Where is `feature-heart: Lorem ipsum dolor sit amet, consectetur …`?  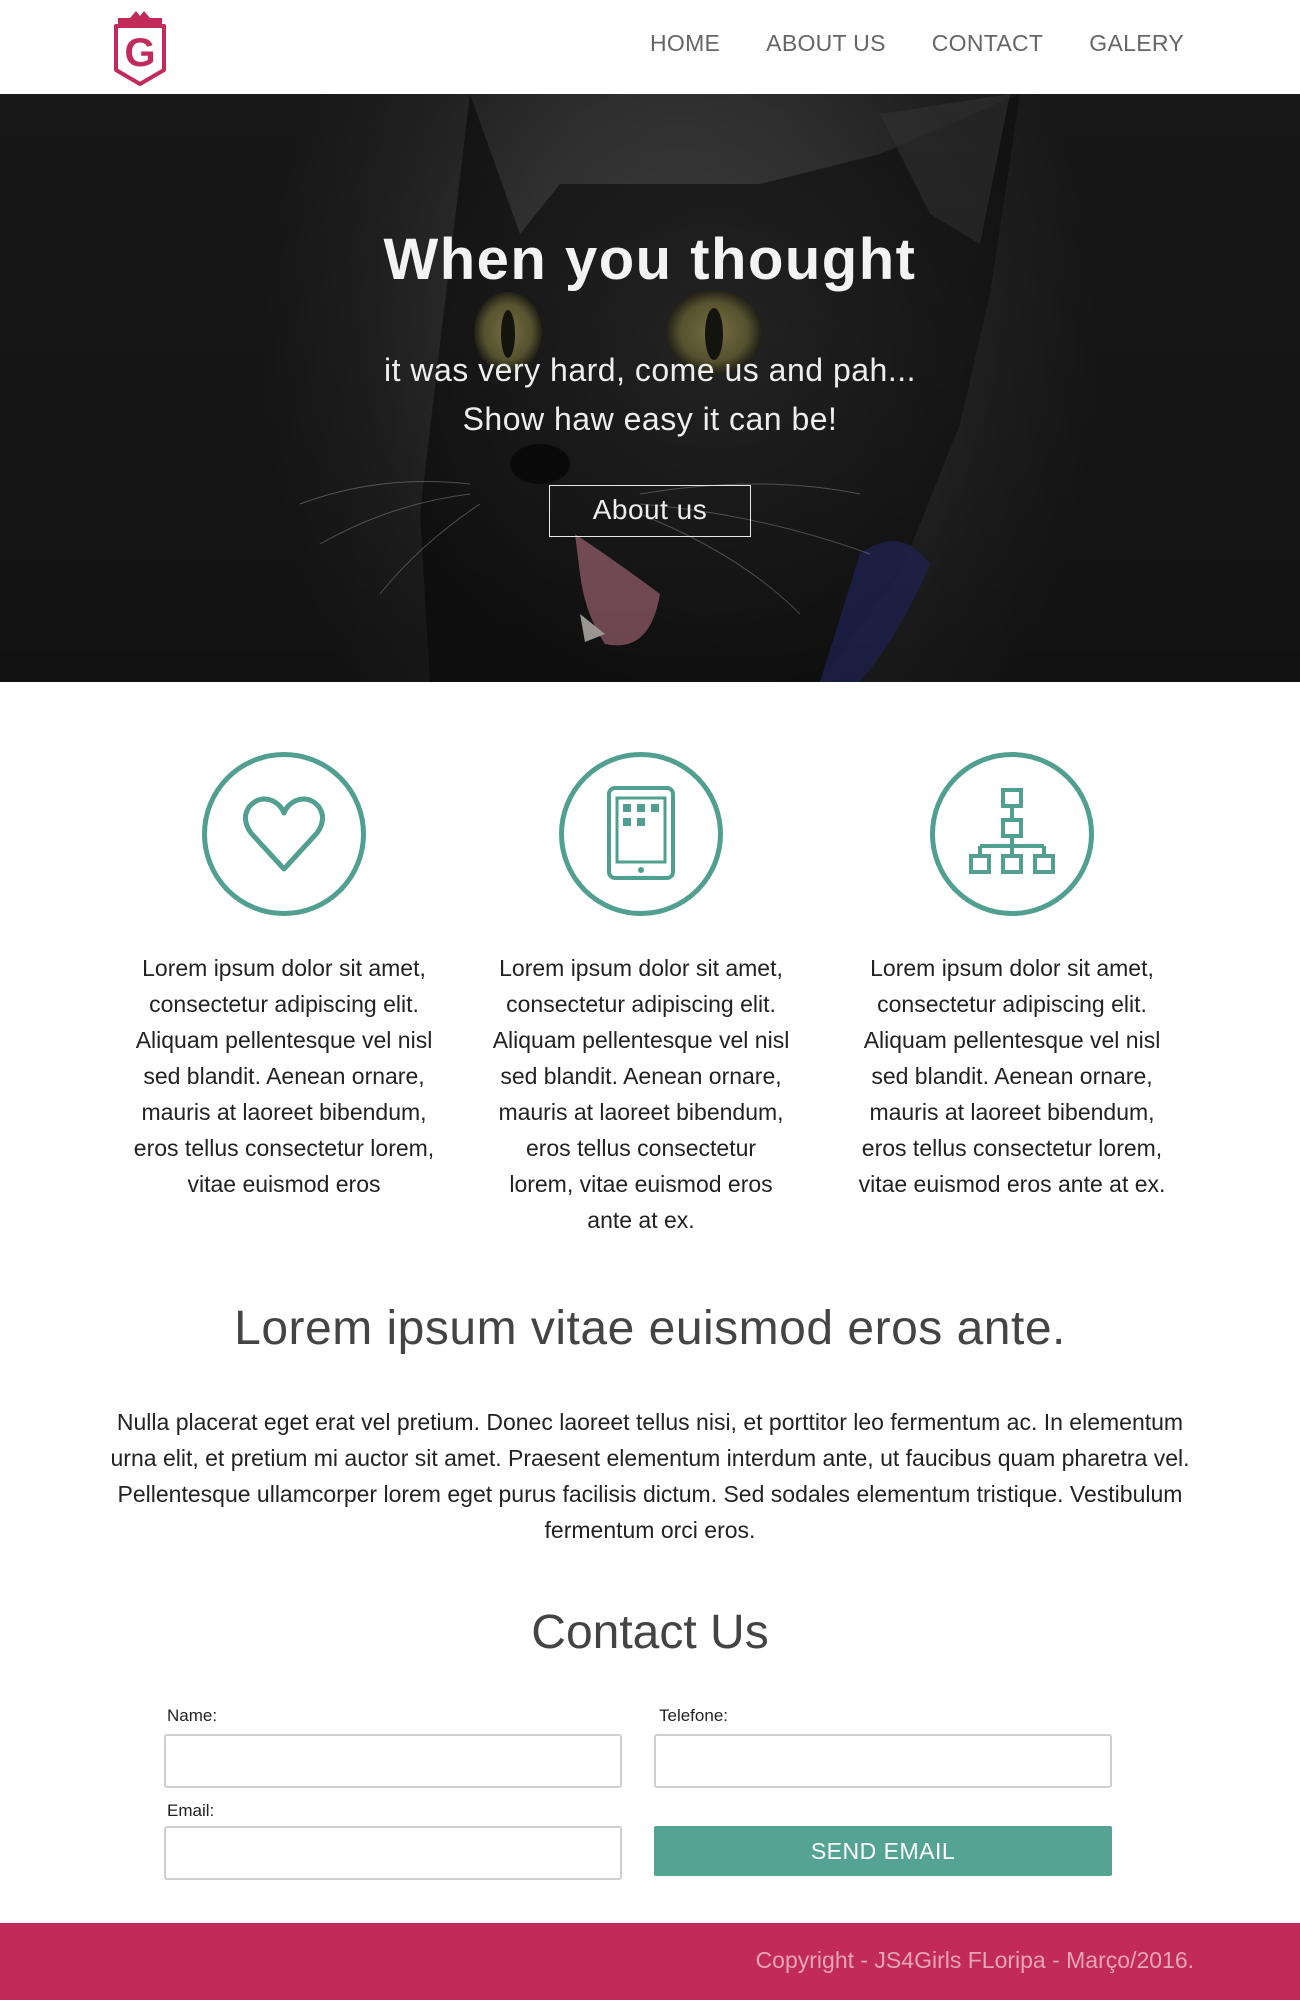
feature-heart: Lorem ipsum dolor sit amet, consectetur … is located at coordinates (284, 977).